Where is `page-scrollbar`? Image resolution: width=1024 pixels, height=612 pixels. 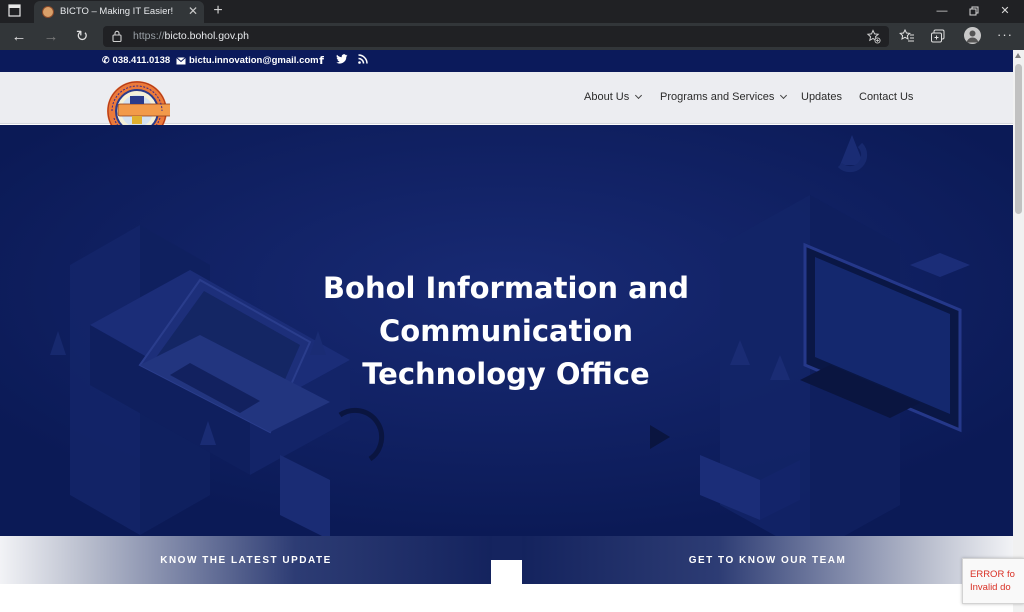
page-scrollbar is located at coordinates (1018, 331).